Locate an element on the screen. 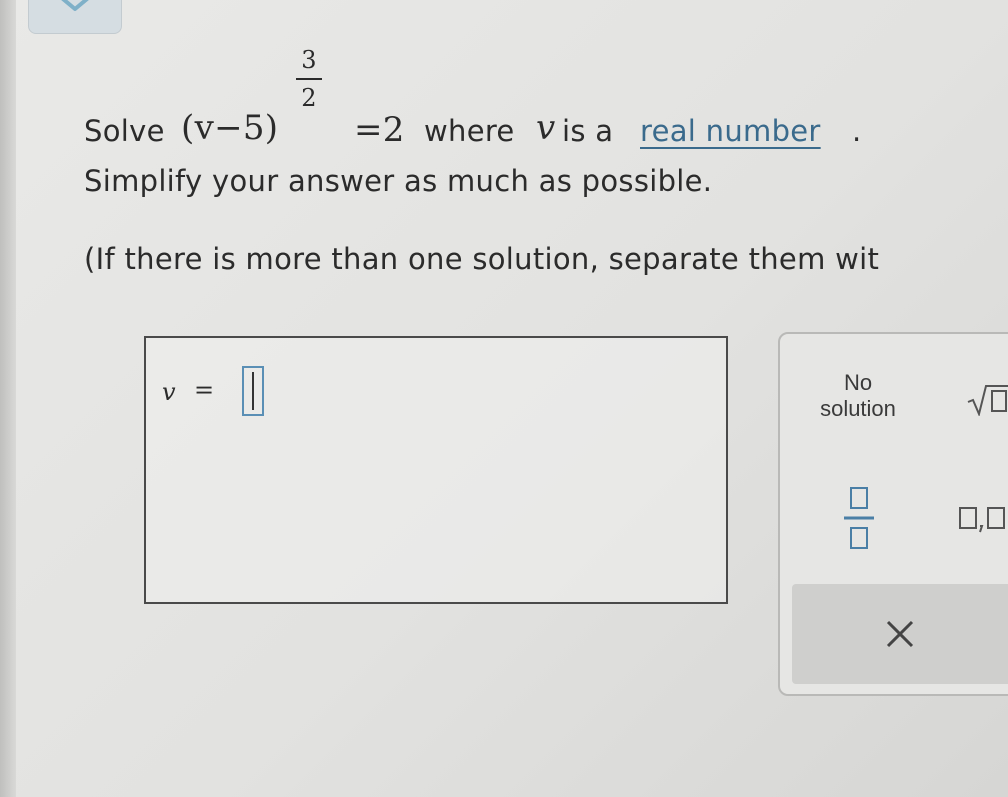  math-toolbox: No solution is located at coordinates (893, 514).